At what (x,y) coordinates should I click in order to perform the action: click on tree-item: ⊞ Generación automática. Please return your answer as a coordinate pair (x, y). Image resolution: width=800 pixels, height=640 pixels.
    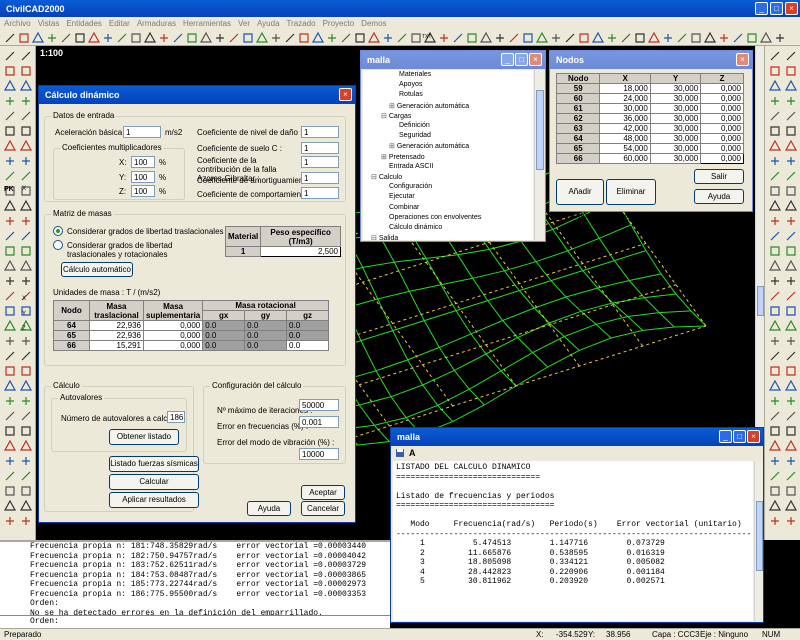
    Looking at the image, I should click on (429, 146).